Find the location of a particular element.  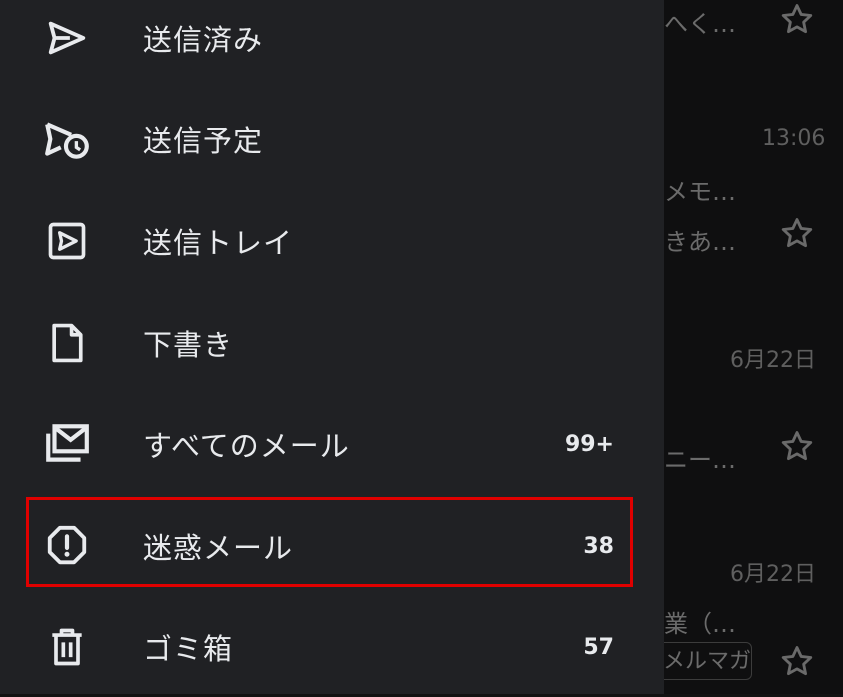

drawer-item-all-mail: すべてのメール 99+ is located at coordinates (332, 444).